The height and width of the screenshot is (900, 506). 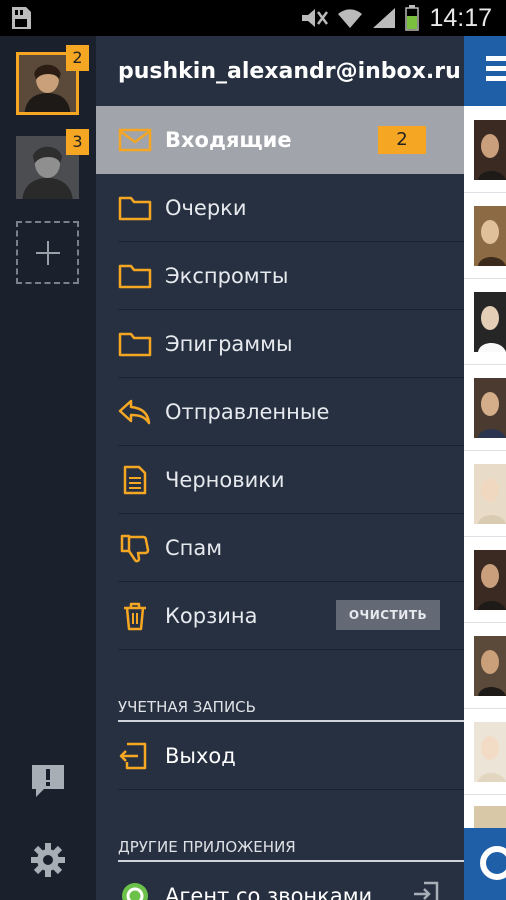 What do you see at coordinates (291, 850) in the screenshot?
I see `other-apps-section-header: ДРУГИЕ ПРИЛОЖЕНИЯ` at bounding box center [291, 850].